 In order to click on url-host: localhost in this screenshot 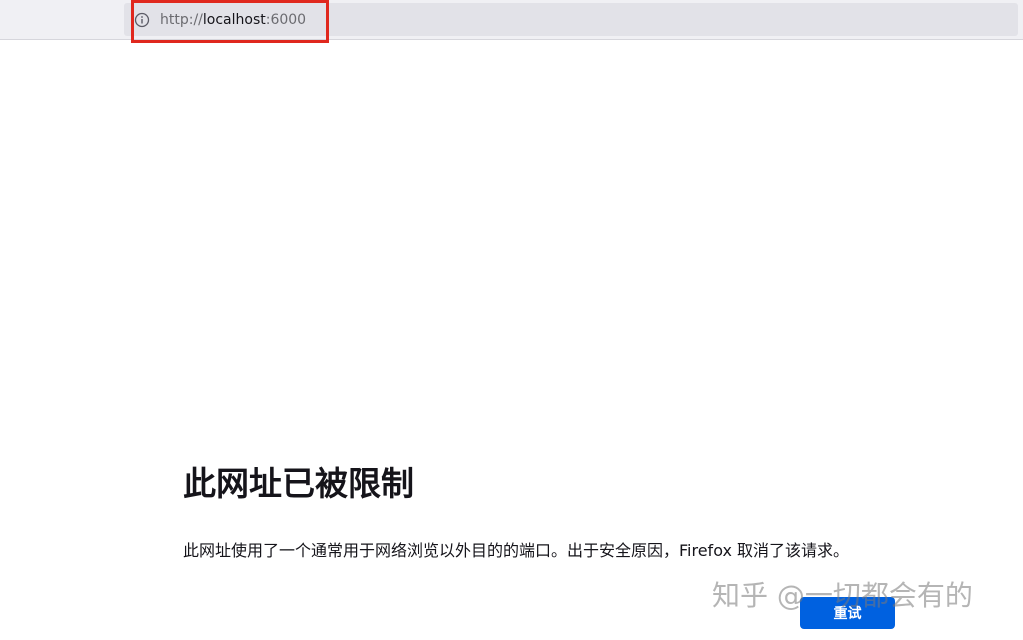, I will do `click(234, 20)`.